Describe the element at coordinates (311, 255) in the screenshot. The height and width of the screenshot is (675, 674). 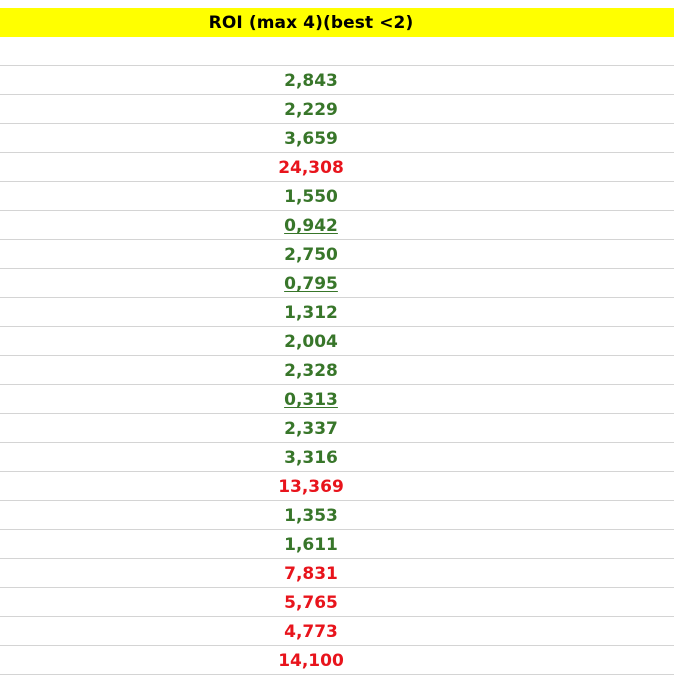
I see `roi-value-cell: 2,750` at that location.